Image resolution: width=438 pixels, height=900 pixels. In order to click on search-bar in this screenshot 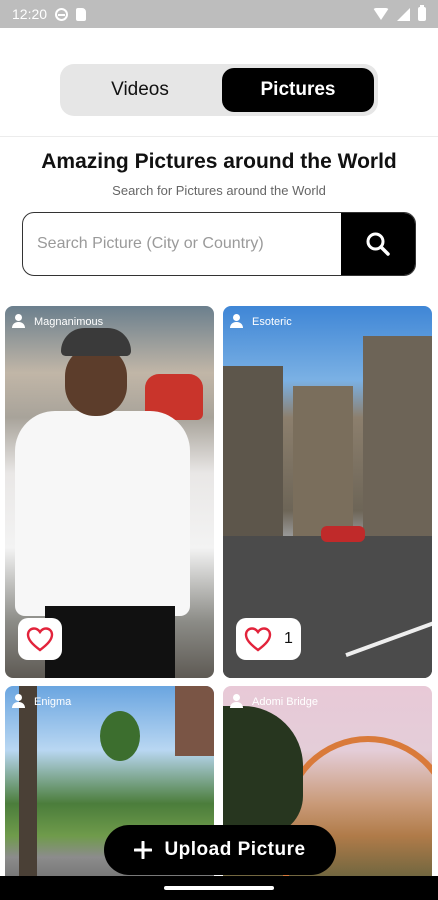, I will do `click(219, 244)`.